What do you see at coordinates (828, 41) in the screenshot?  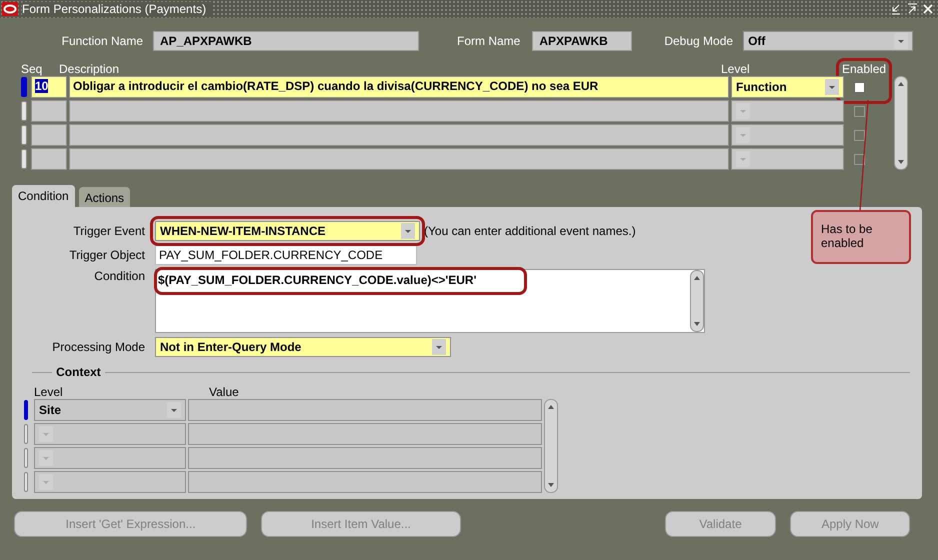 I see `debug-mode-select: Off` at bounding box center [828, 41].